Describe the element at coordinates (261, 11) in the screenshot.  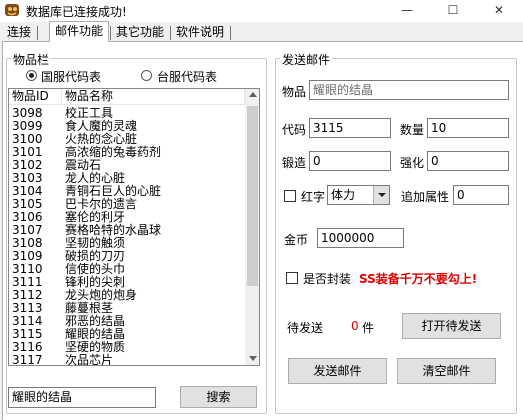
I see `title-bar: 数据库已连接成功! — ☐ ✕` at that location.